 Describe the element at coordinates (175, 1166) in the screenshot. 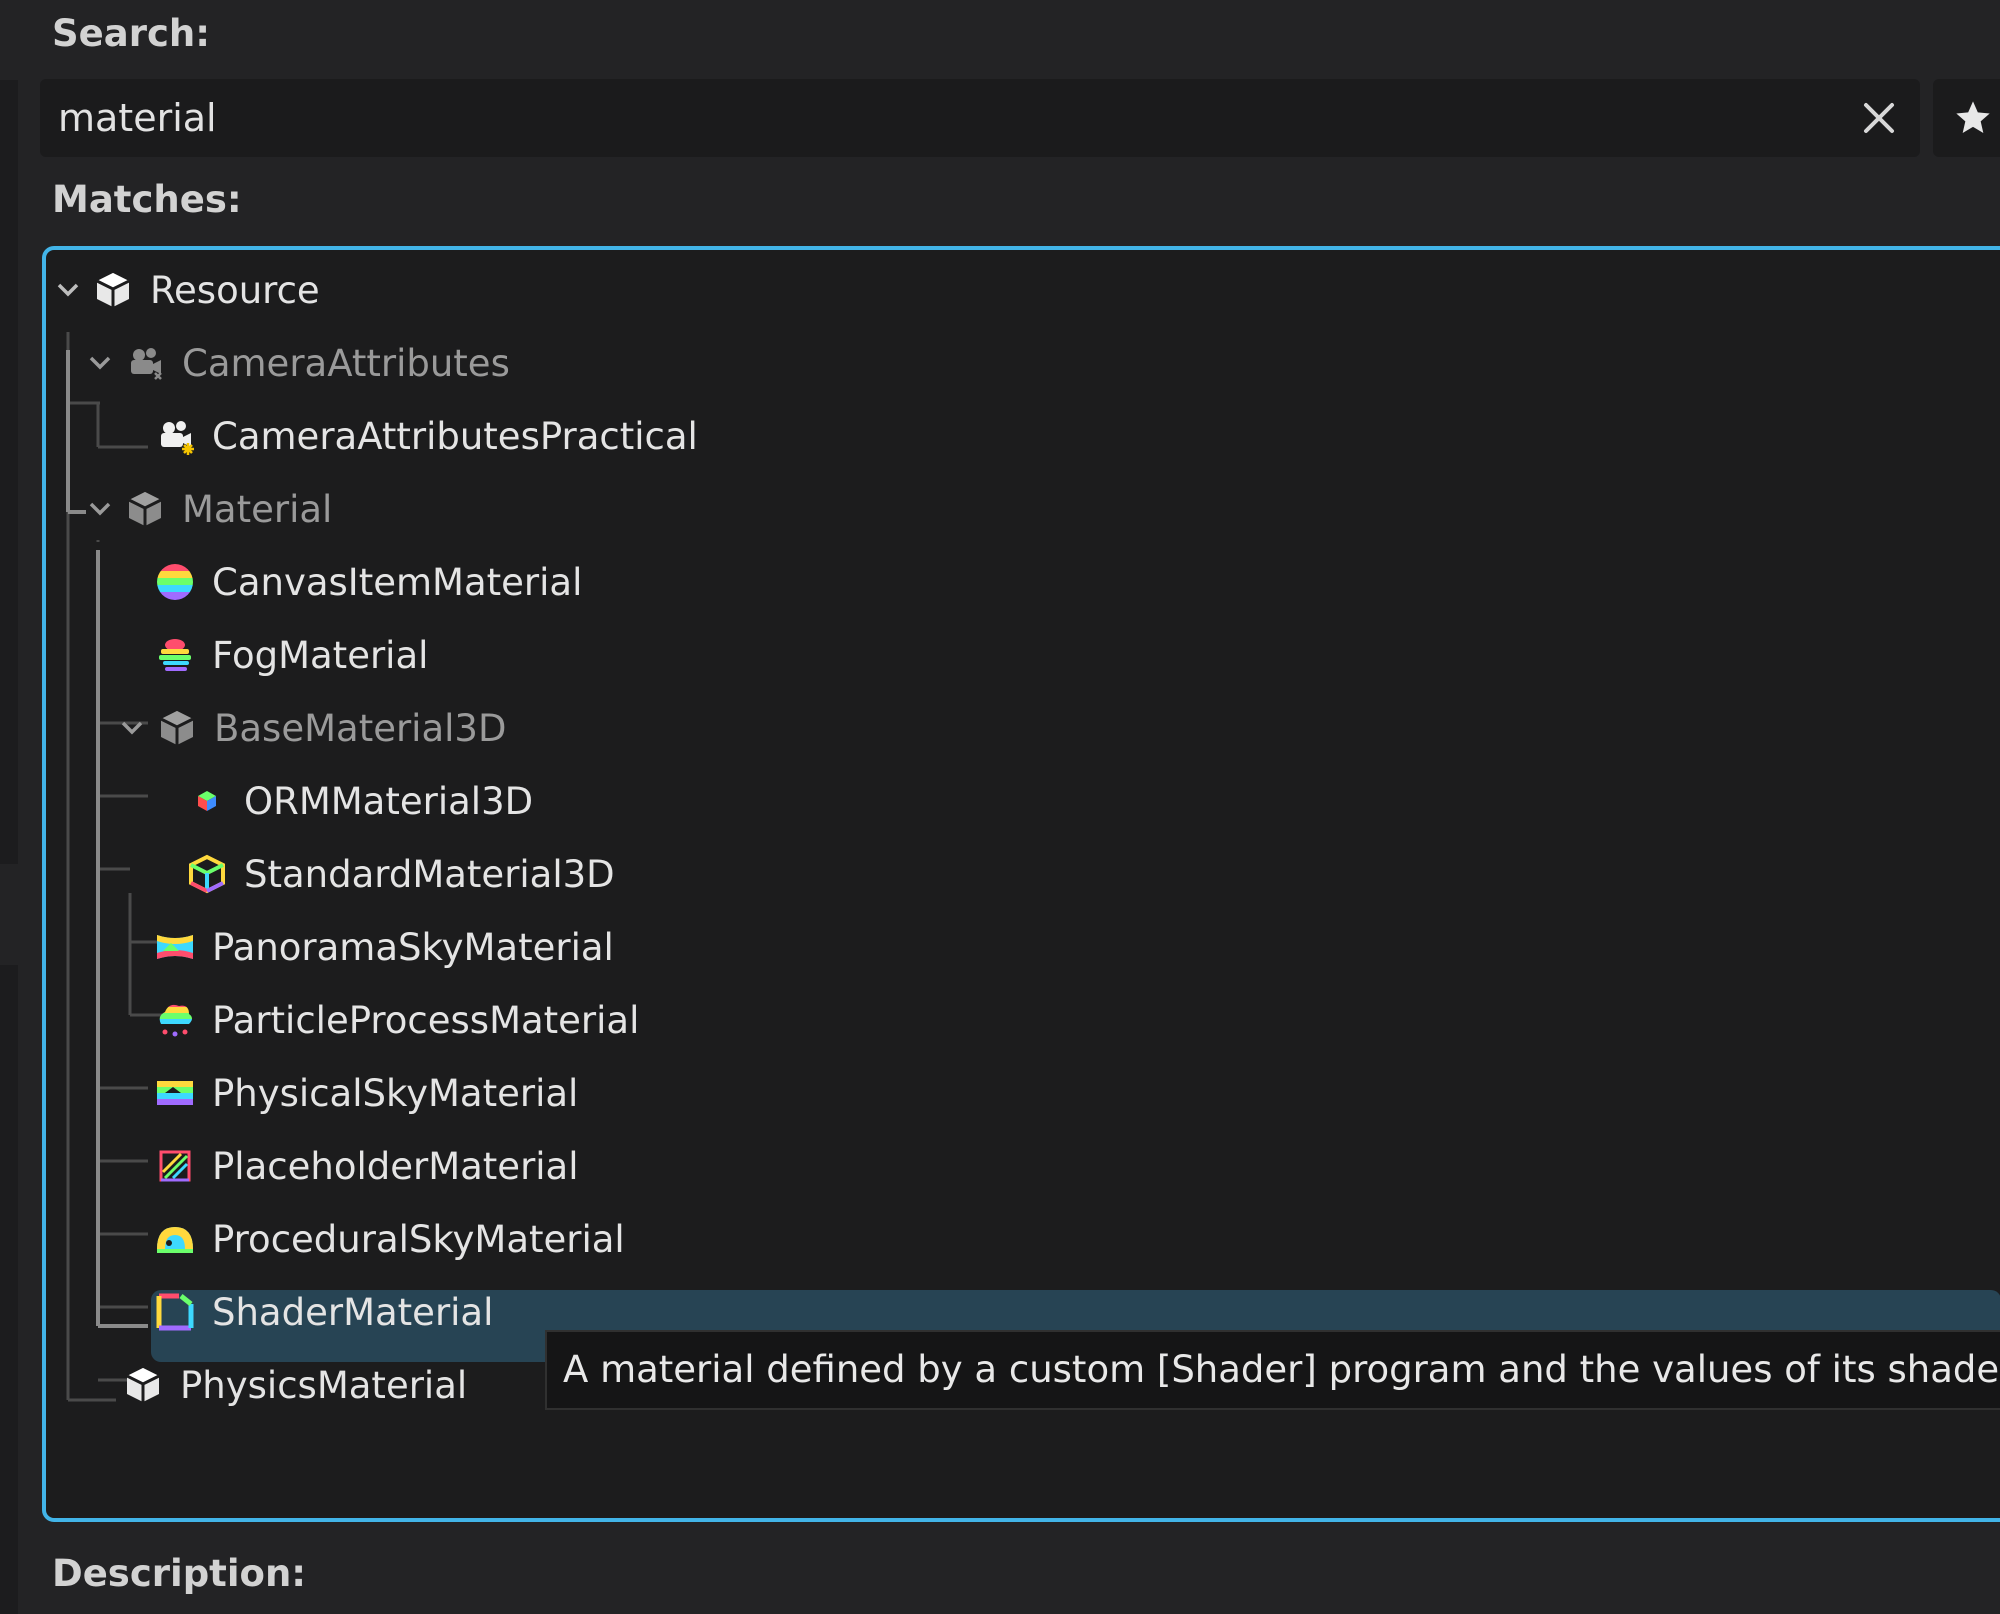

I see `placeholder-material-icon` at that location.